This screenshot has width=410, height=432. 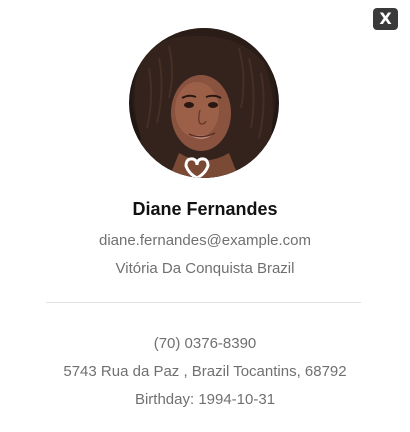 I want to click on avatar-photo, so click(x=204, y=103).